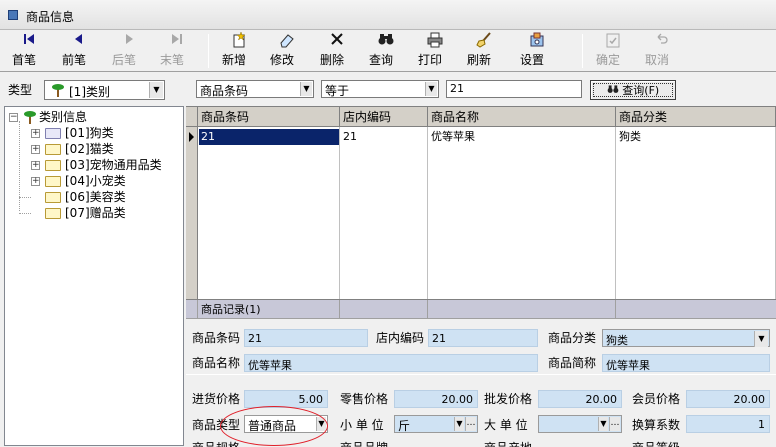  Describe the element at coordinates (20, 90) in the screenshot. I see `type-label: 类型` at that location.